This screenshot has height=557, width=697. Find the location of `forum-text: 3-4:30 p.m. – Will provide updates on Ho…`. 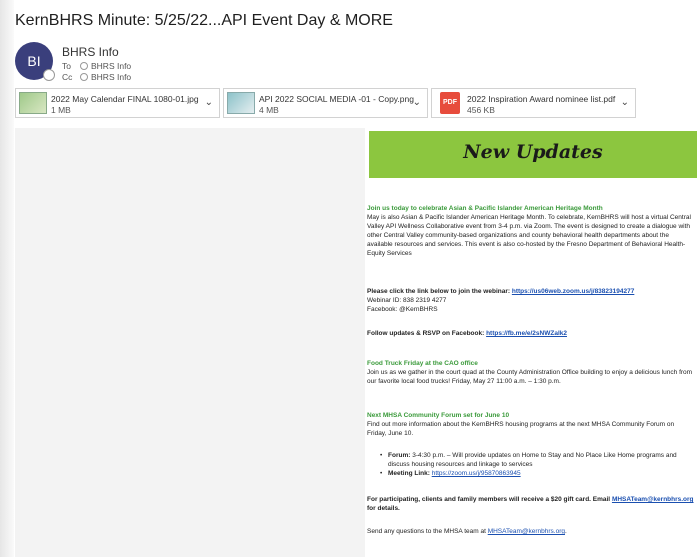

forum-text: 3-4:30 p.m. – Will provide updates on Ho… is located at coordinates (532, 460).